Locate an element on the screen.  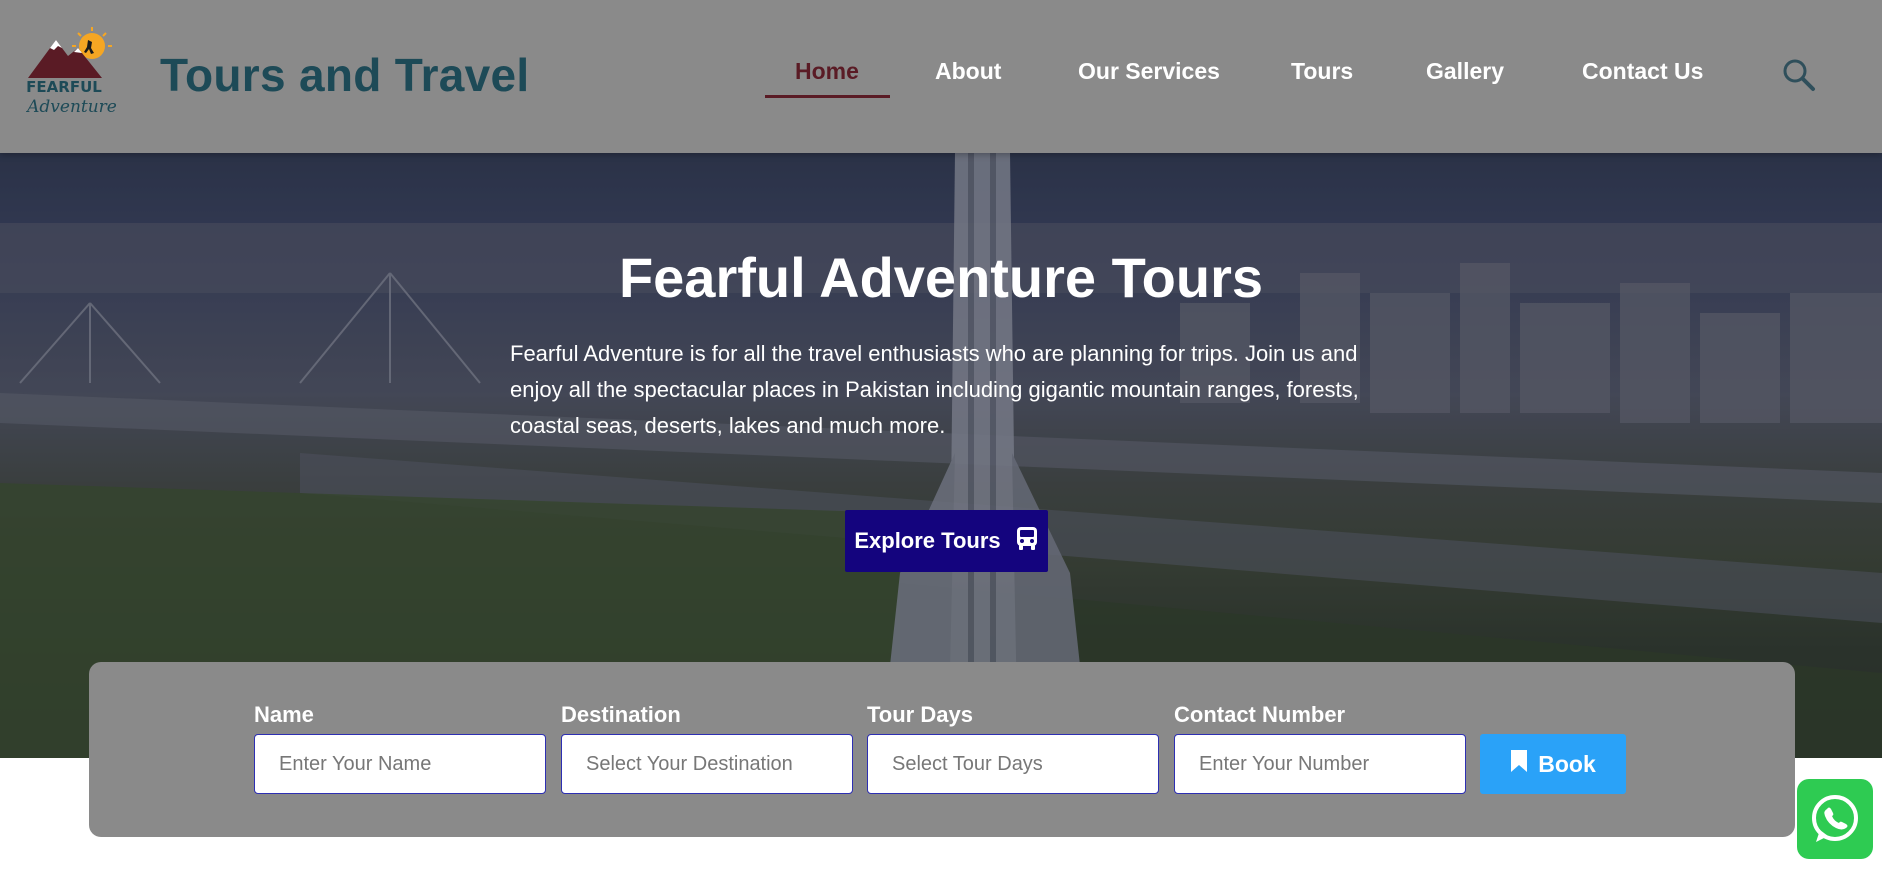
explore-tours-label: Explore Tours is located at coordinates (927, 540).